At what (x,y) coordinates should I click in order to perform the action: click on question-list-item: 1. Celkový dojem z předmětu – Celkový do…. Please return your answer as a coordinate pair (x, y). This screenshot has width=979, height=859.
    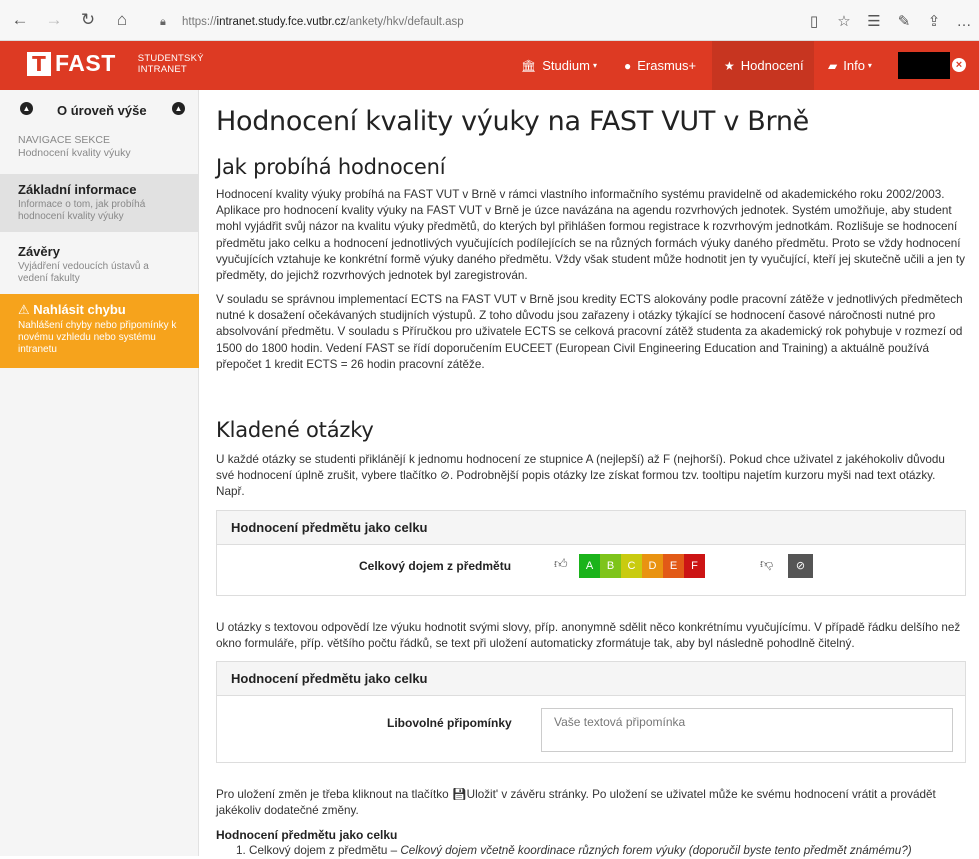
    Looking at the image, I should click on (574, 850).